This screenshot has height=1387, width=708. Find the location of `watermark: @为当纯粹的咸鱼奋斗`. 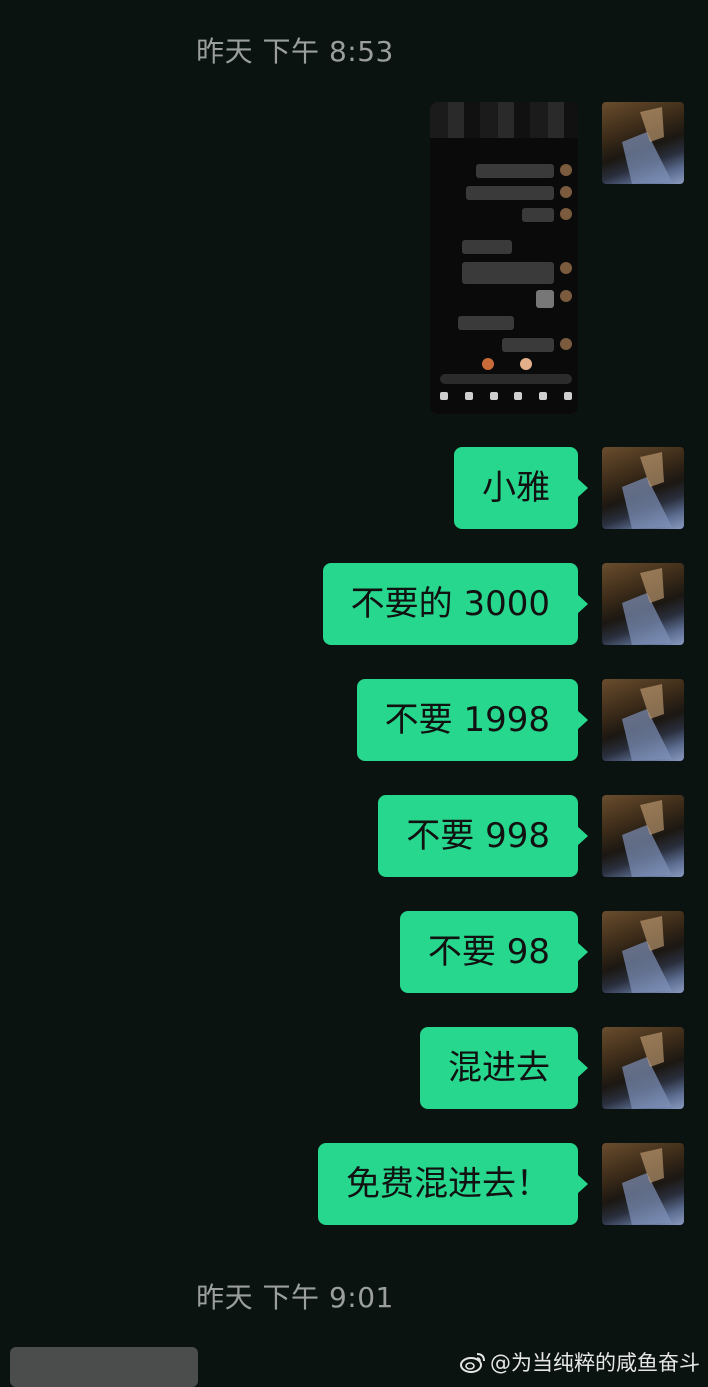

watermark: @为当纯粹的咸鱼奋斗 is located at coordinates (580, 1362).